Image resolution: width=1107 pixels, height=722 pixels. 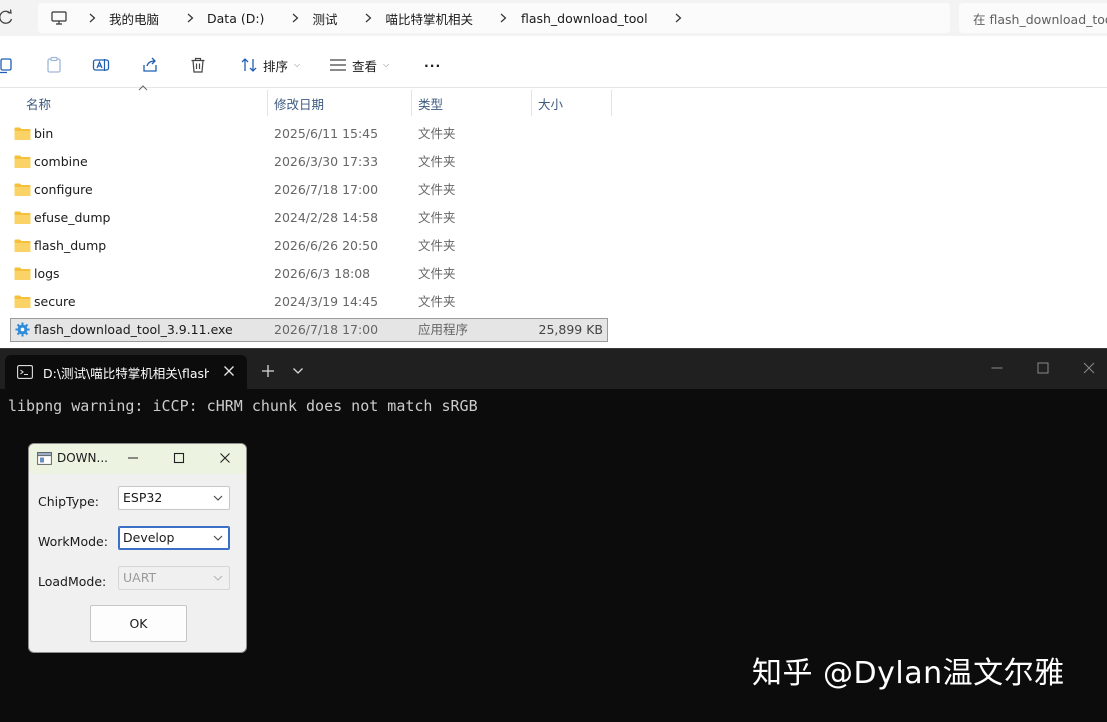 I want to click on ok-button: OK, so click(x=138, y=623).